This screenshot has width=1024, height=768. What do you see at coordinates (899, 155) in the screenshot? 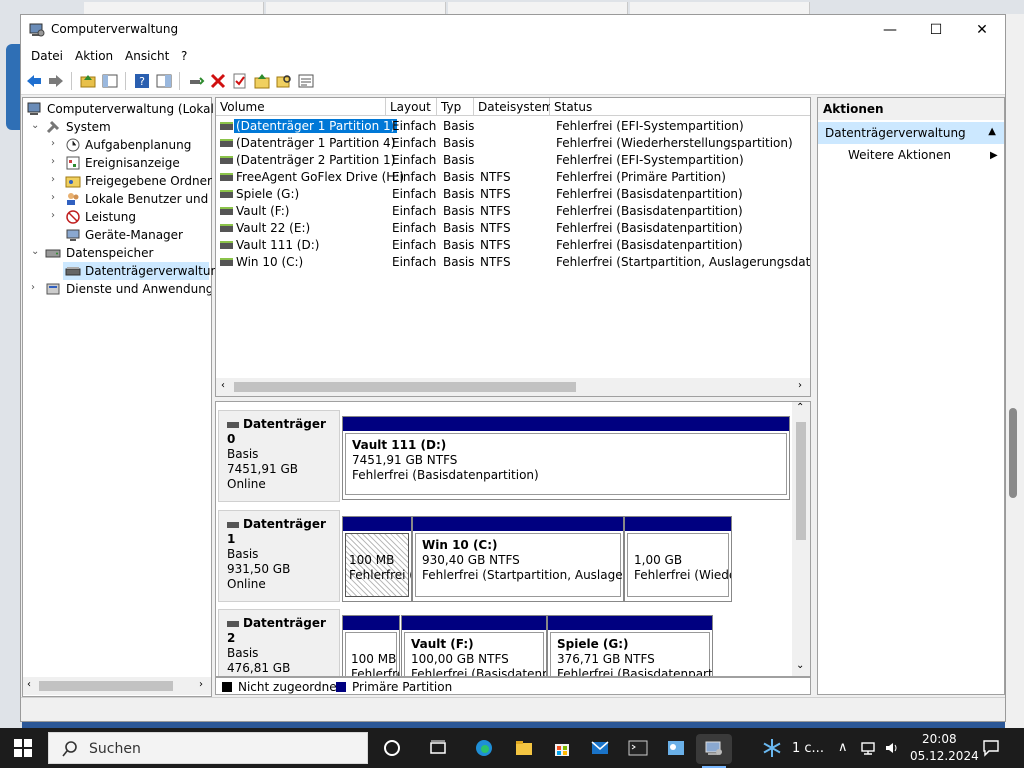
I see `more-actions-item: Weitere Aktionen` at bounding box center [899, 155].